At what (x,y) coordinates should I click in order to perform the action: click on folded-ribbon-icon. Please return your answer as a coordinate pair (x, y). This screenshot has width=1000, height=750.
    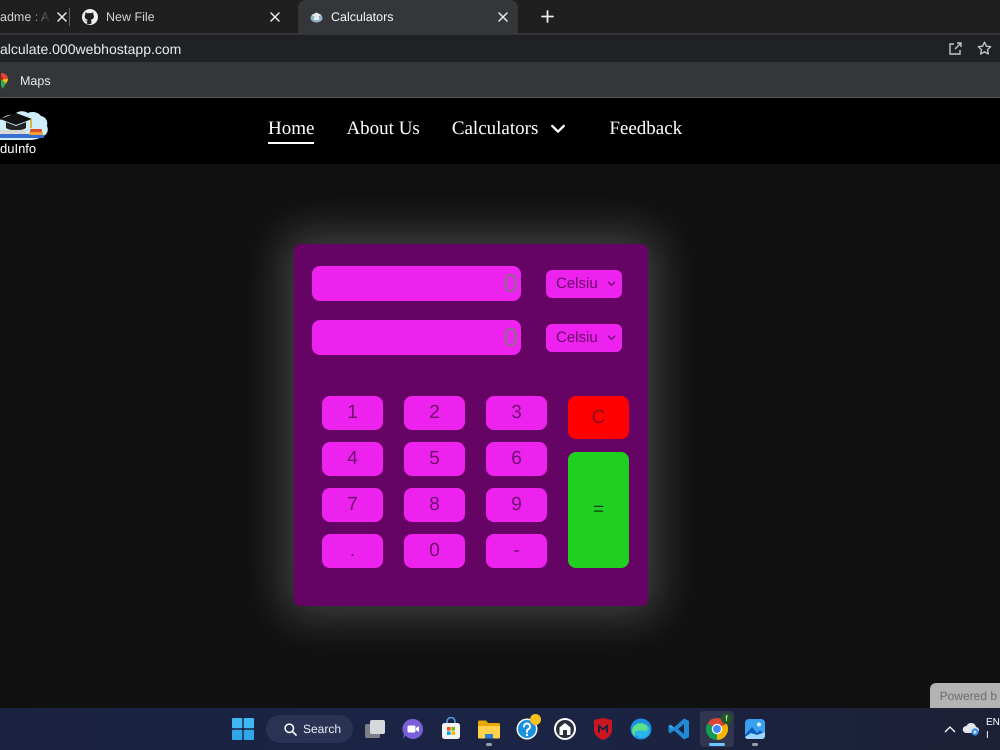
    Looking at the image, I should click on (679, 729).